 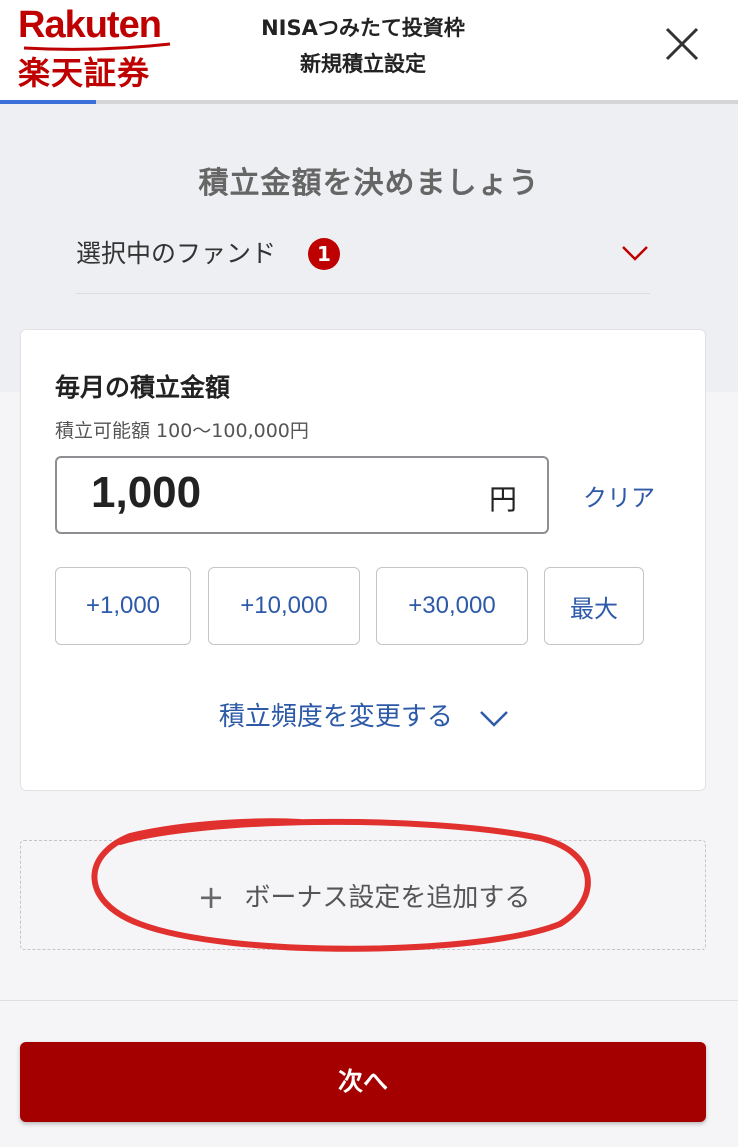 What do you see at coordinates (182, 431) in the screenshot?
I see `amount-range-text: 積立可能額 100〜100,000円` at bounding box center [182, 431].